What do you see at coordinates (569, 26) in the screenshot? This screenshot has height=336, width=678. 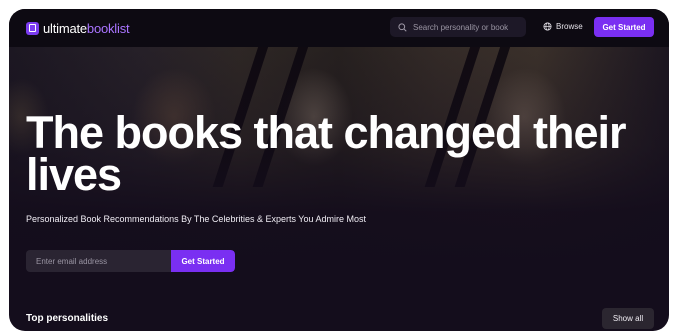 I see `browse-label: Browse` at bounding box center [569, 26].